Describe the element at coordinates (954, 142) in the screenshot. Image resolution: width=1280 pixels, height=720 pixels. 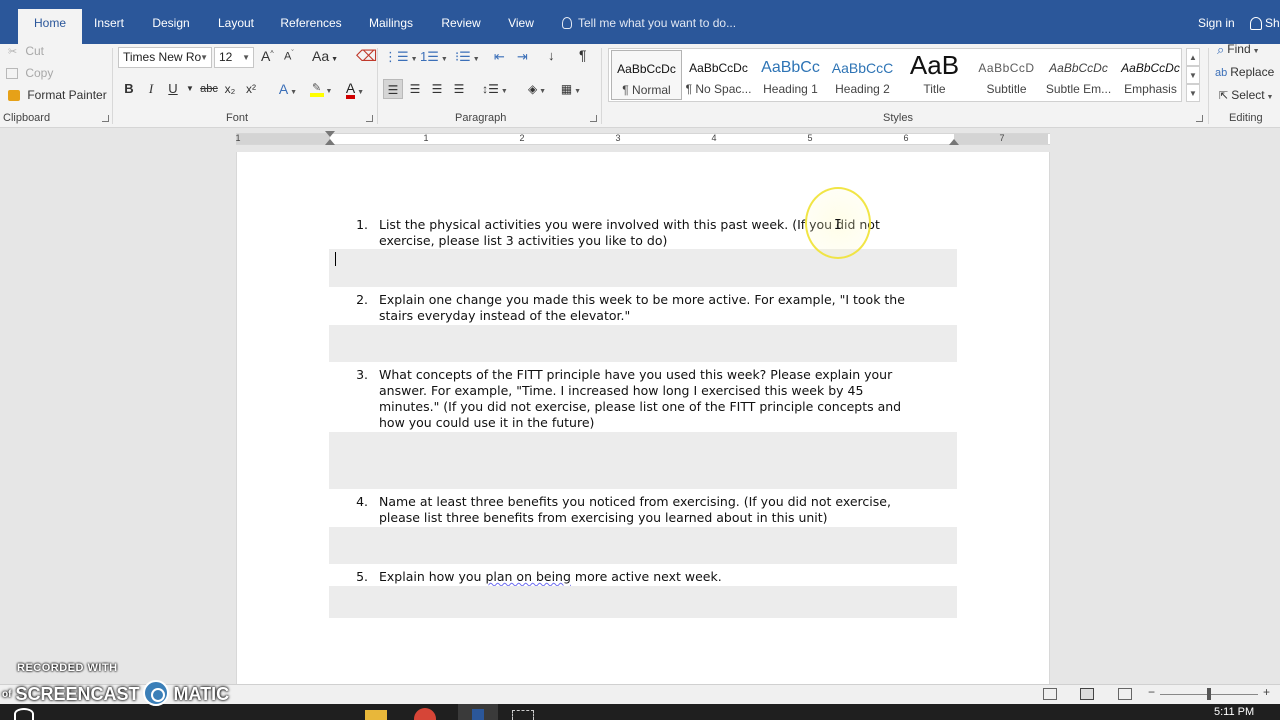
I see `right-indent-marker` at that location.